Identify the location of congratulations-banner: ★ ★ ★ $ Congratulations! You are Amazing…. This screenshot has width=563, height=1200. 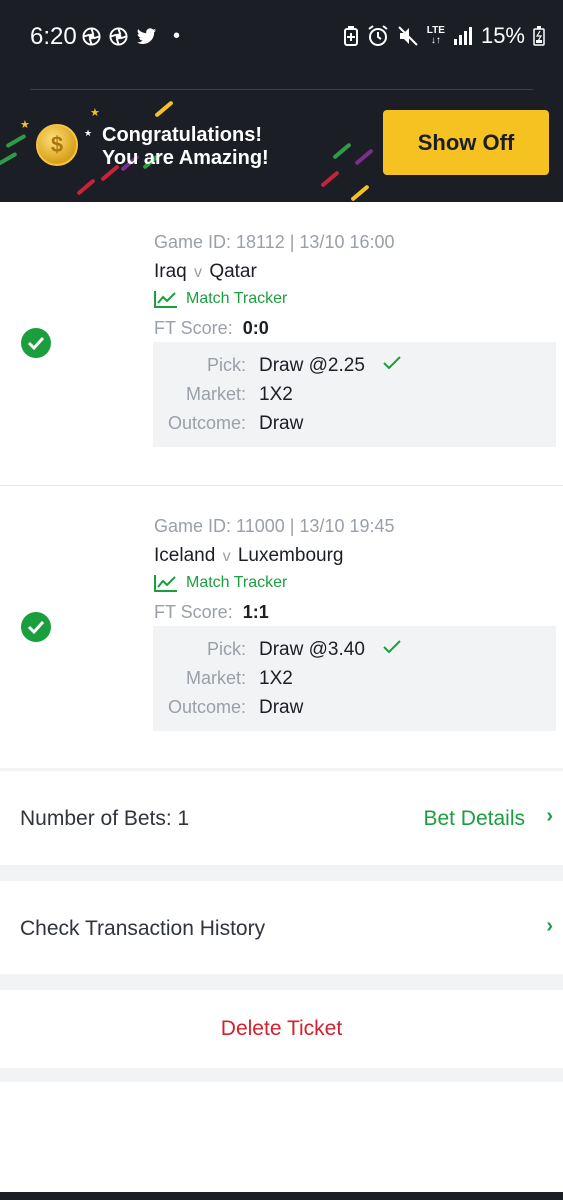
(281, 146).